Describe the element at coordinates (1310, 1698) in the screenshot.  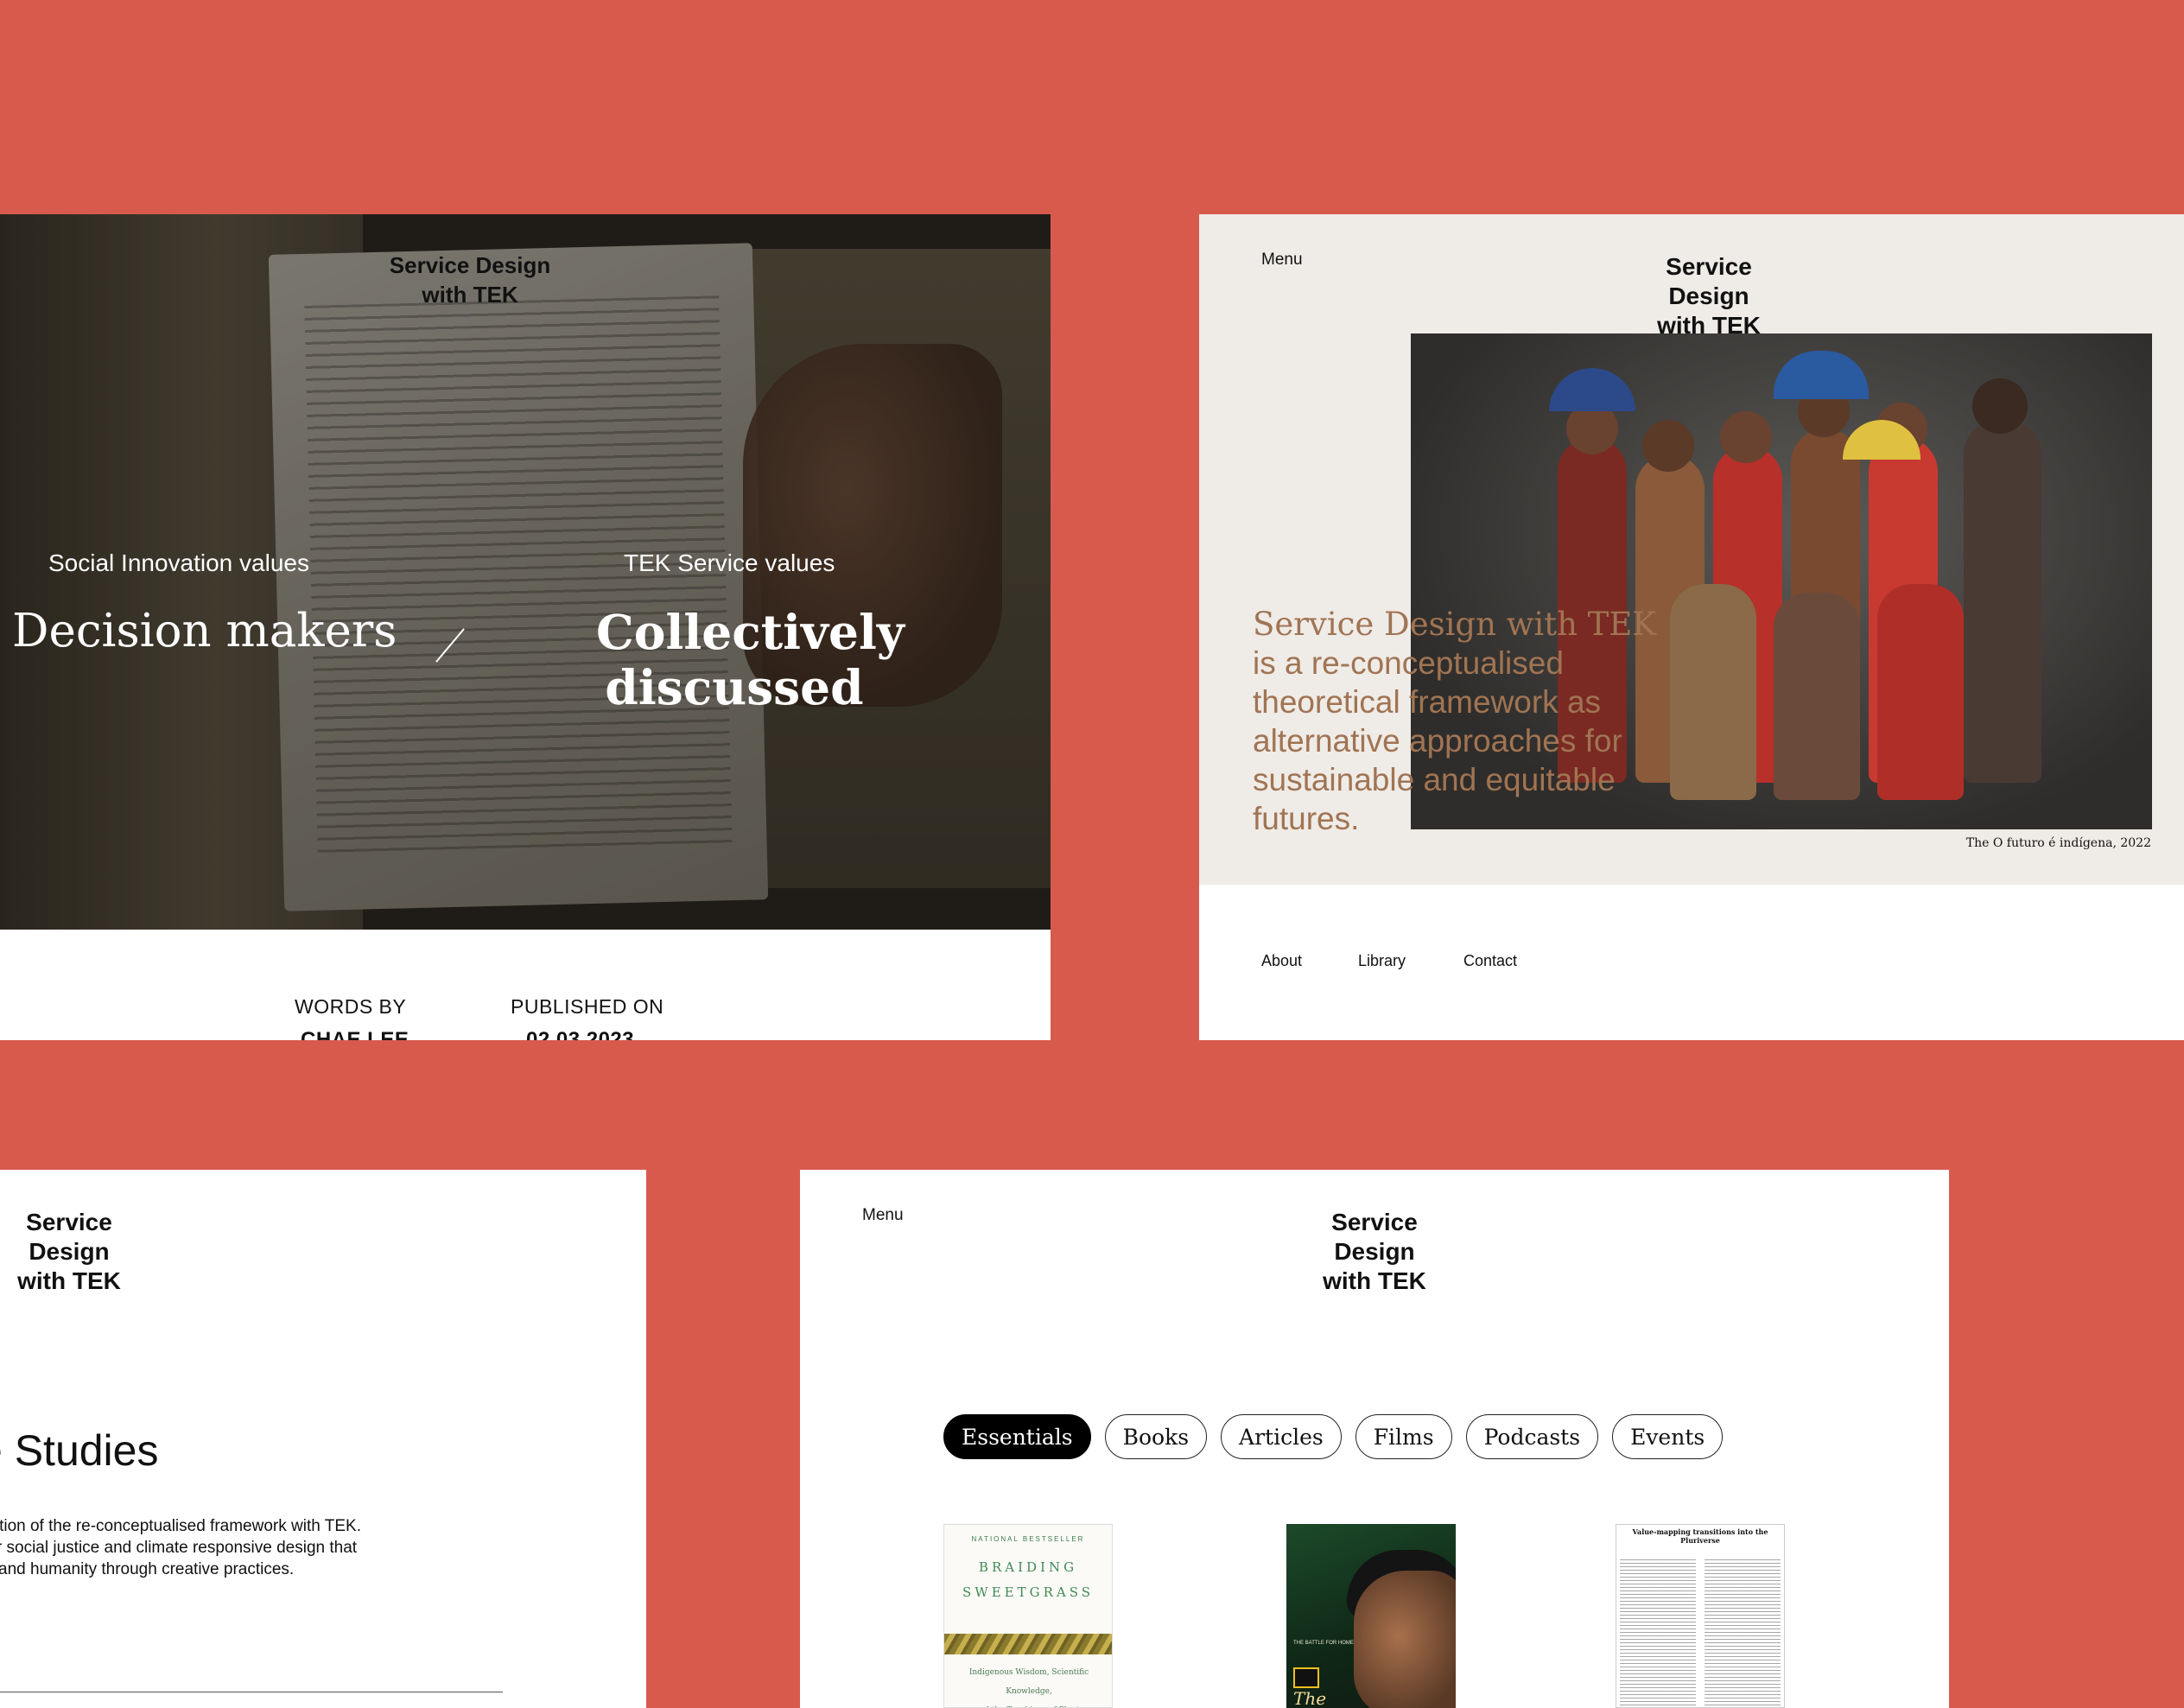
I see `film-title: The` at that location.